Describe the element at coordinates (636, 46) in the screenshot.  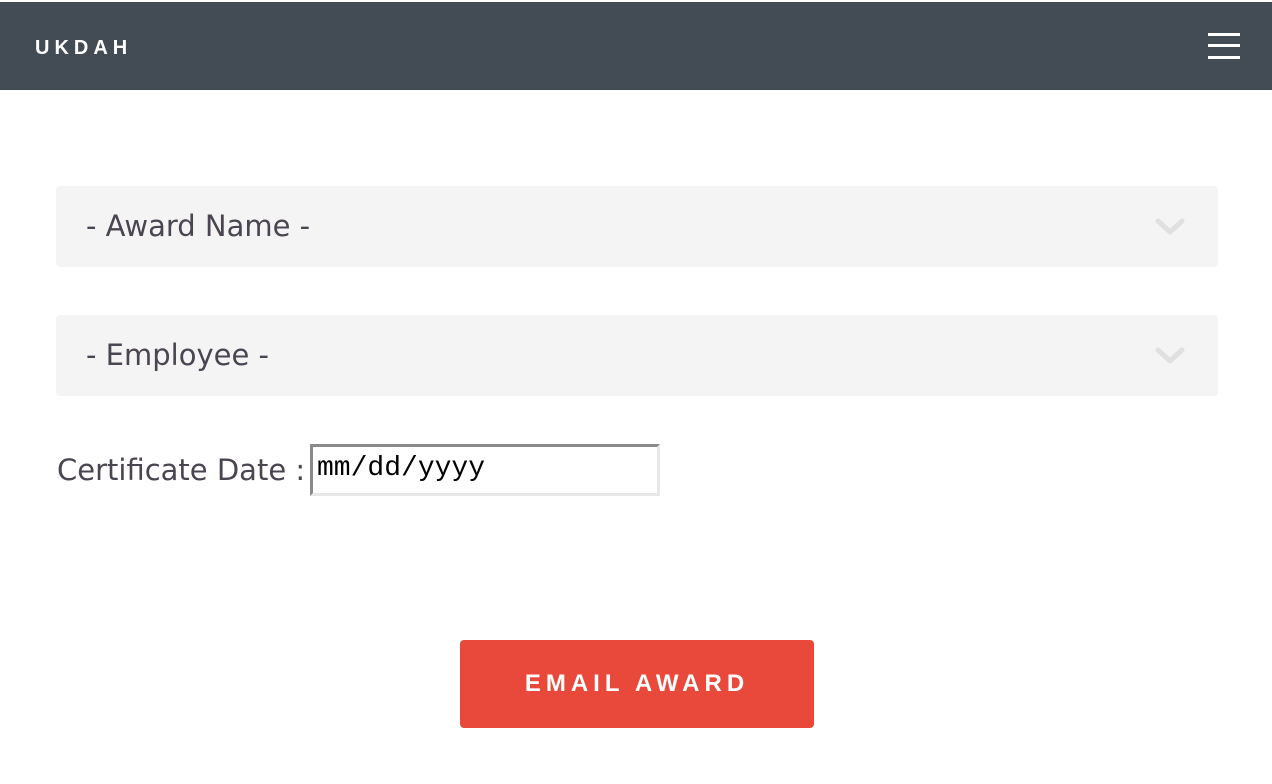
I see `top-navbar: UKDAH` at that location.